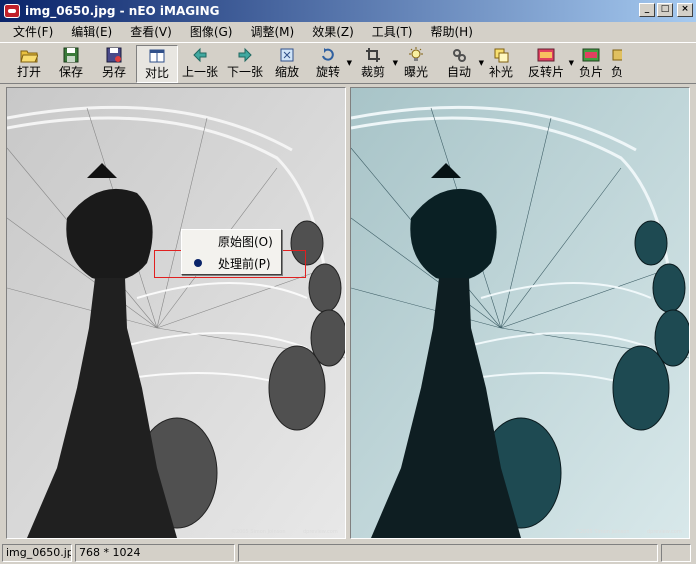  What do you see at coordinates (287, 55) in the screenshot?
I see `zoom-frame-icon` at bounding box center [287, 55].